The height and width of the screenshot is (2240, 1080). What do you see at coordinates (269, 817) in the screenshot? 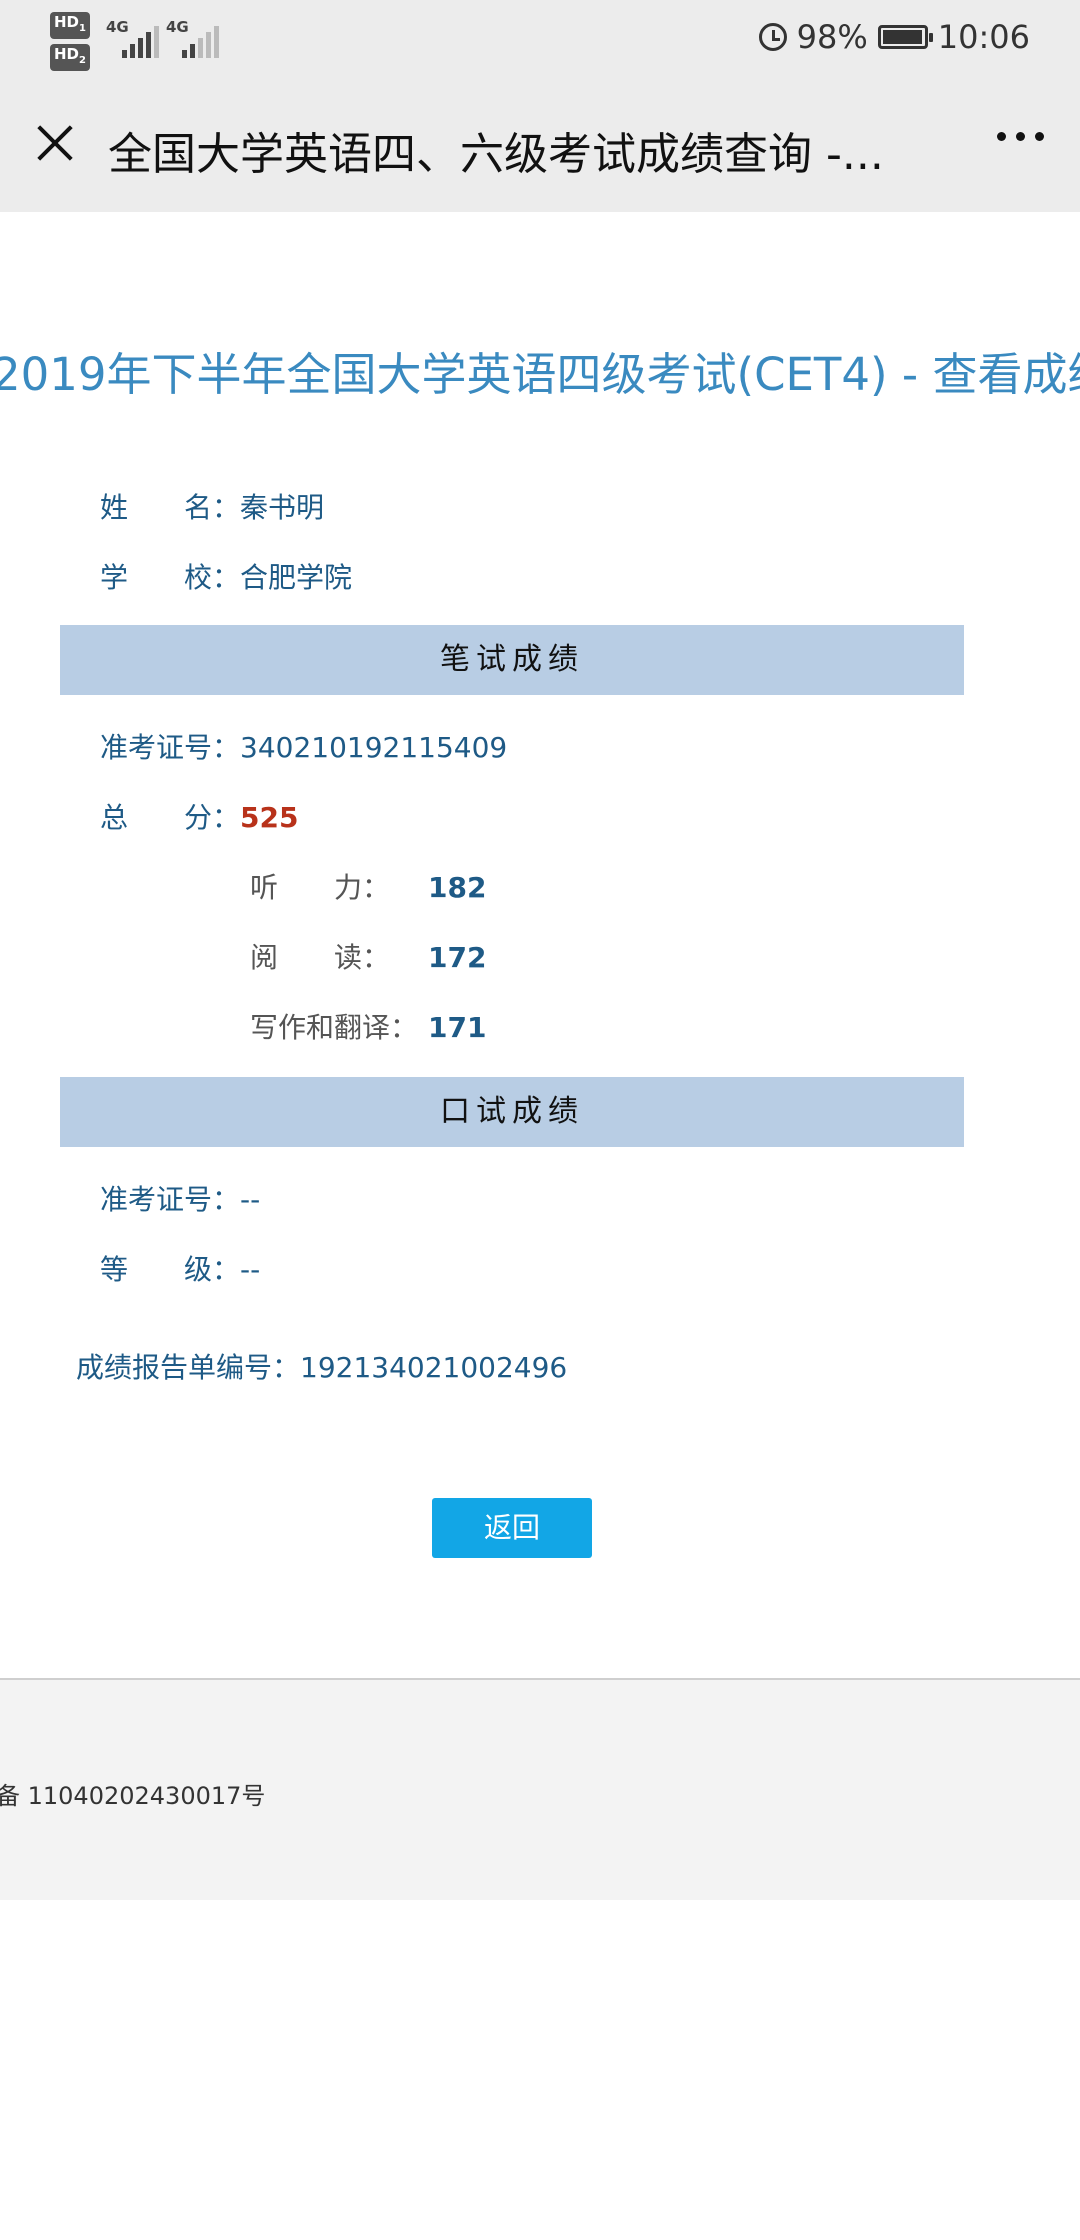
I see `total-score-value: 525` at bounding box center [269, 817].